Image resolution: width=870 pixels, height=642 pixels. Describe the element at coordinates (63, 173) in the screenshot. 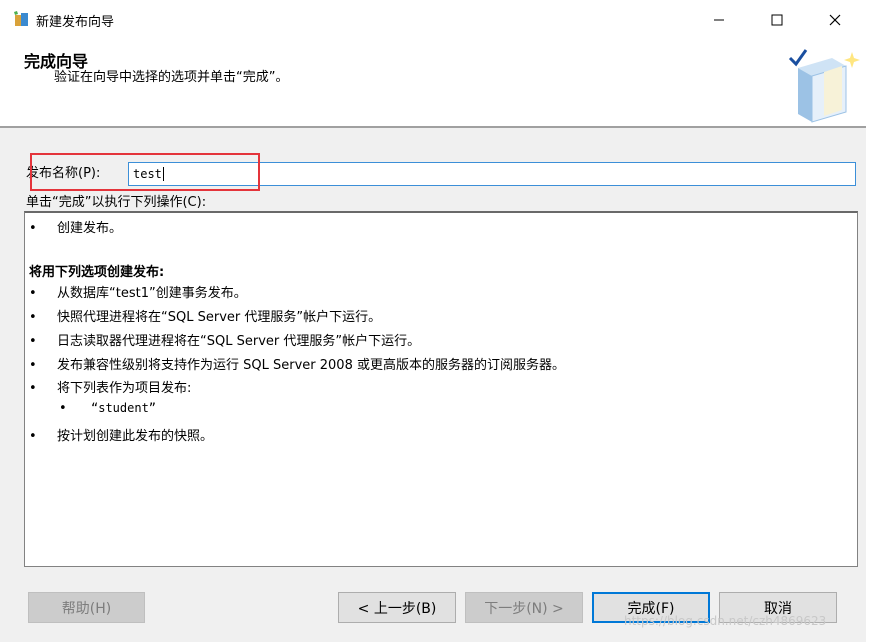

I see `publication-name-label: 发布名称(P):` at that location.